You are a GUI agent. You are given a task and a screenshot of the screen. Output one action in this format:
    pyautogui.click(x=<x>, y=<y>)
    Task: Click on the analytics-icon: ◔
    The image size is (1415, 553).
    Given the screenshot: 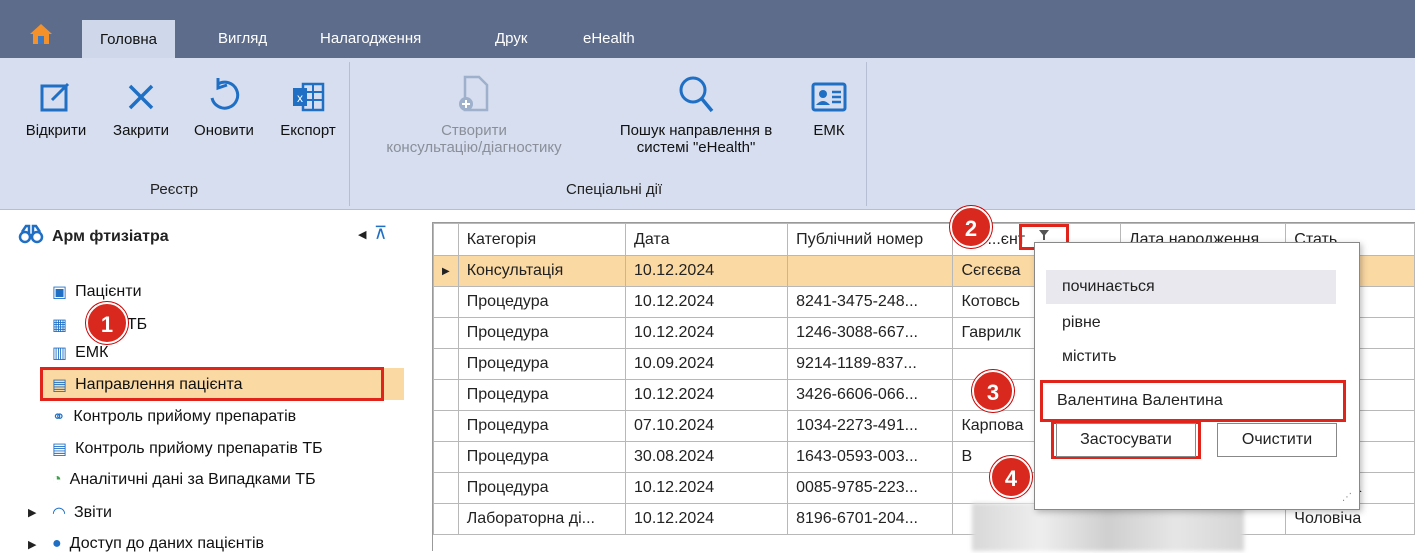 What is the action you would take?
    pyautogui.click(x=57, y=479)
    